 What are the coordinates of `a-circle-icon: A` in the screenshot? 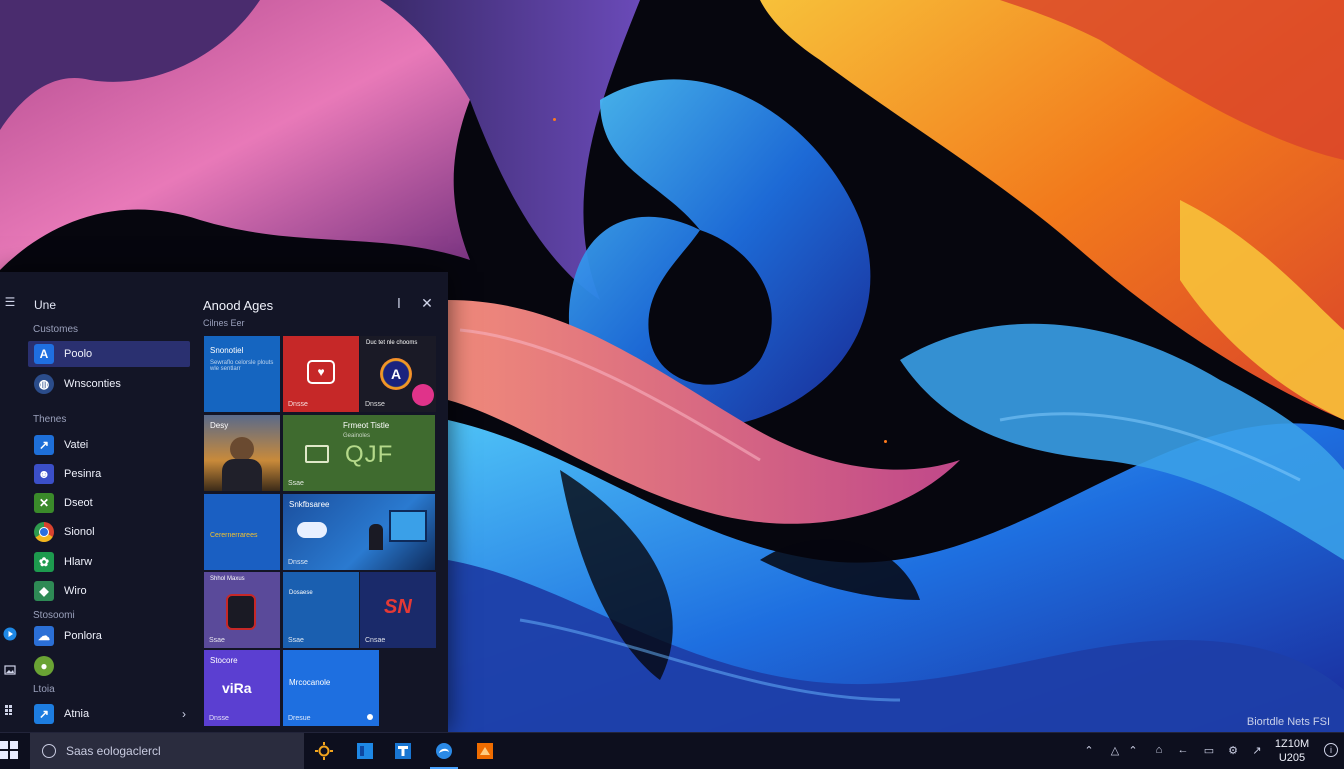 It's located at (396, 374).